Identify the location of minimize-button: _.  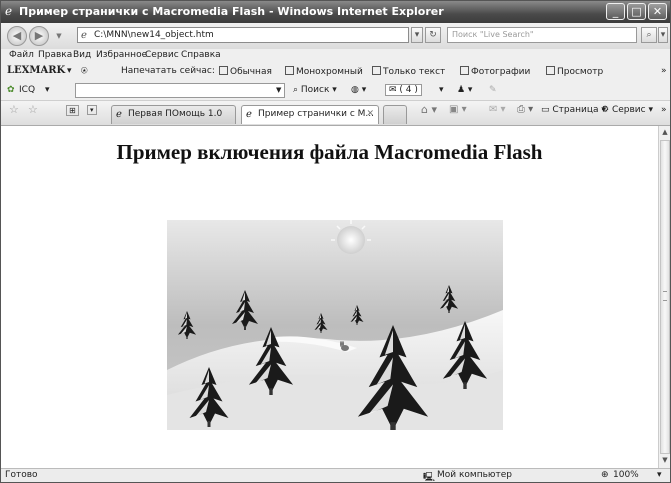
(615, 11).